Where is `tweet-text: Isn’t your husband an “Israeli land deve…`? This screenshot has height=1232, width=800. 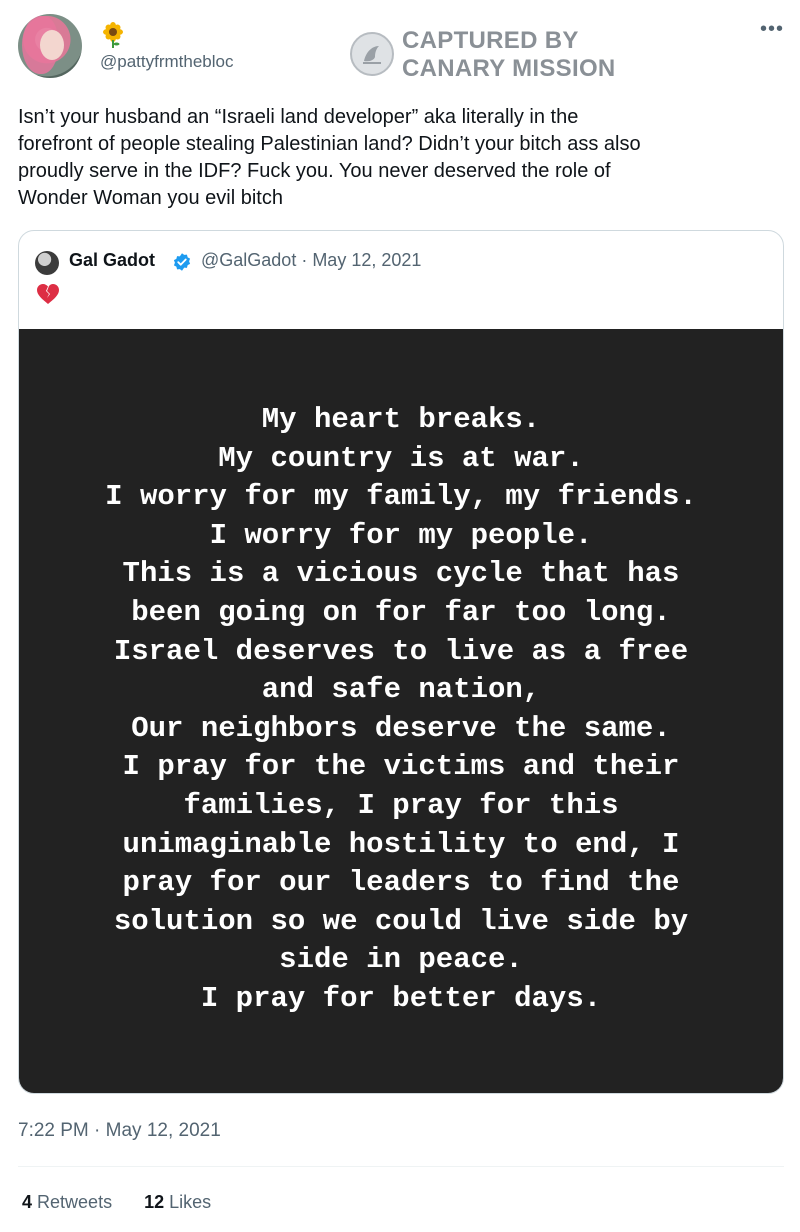
tweet-text: Isn’t your husband an “Israeli land deve… is located at coordinates (329, 157).